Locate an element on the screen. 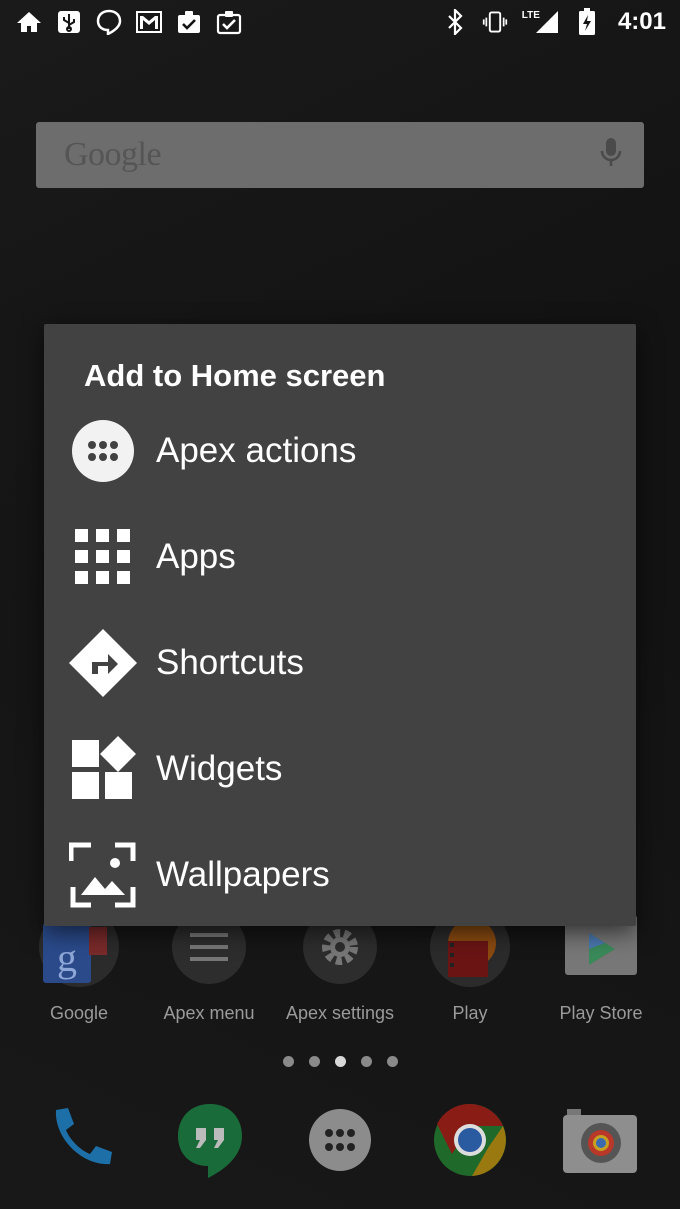  status-bar: LTE 4:01 is located at coordinates (340, 22).